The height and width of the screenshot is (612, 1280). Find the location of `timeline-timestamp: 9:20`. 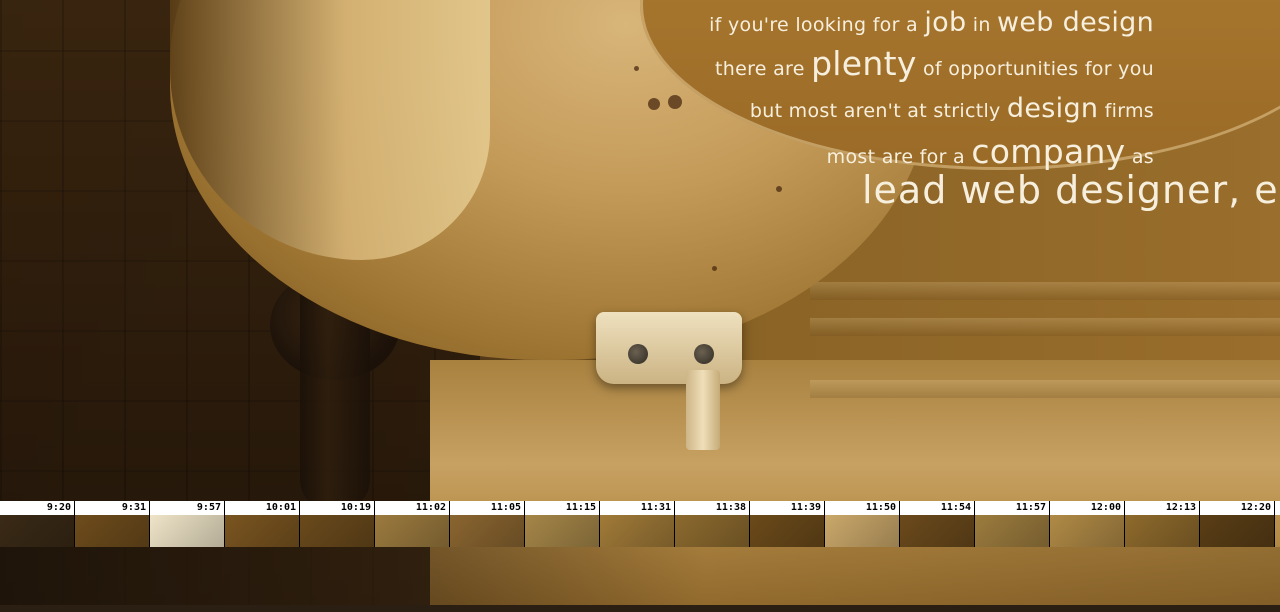

timeline-timestamp: 9:20 is located at coordinates (37, 508).